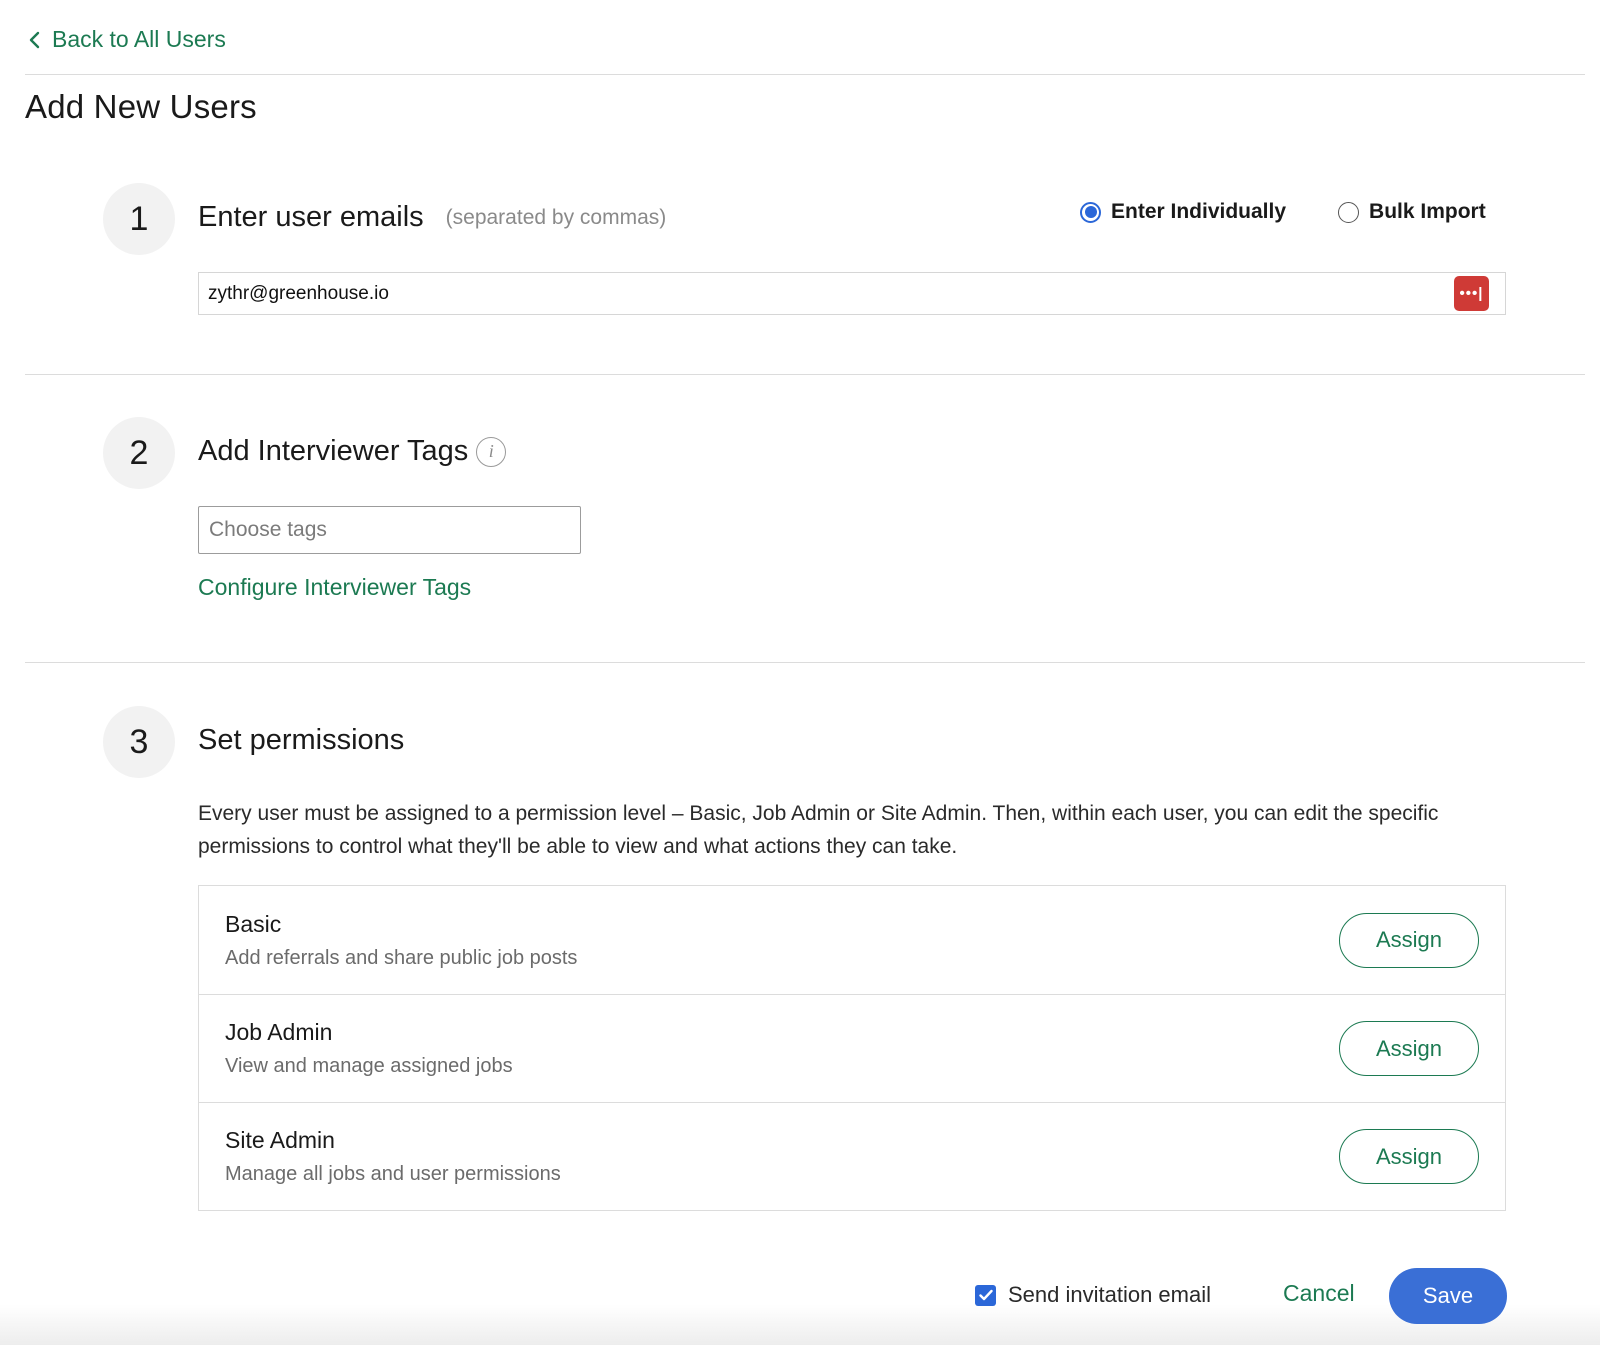 Image resolution: width=1600 pixels, height=1345 pixels. Describe the element at coordinates (141, 106) in the screenshot. I see `page-title: Add New Users` at that location.